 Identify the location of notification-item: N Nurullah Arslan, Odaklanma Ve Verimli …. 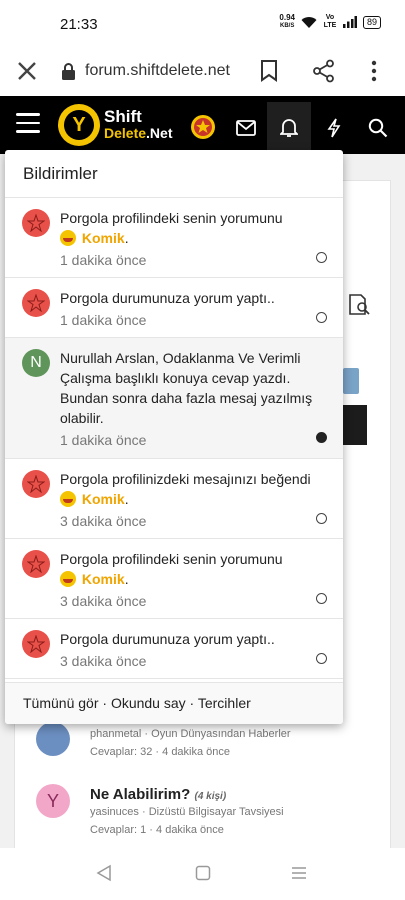
(174, 398).